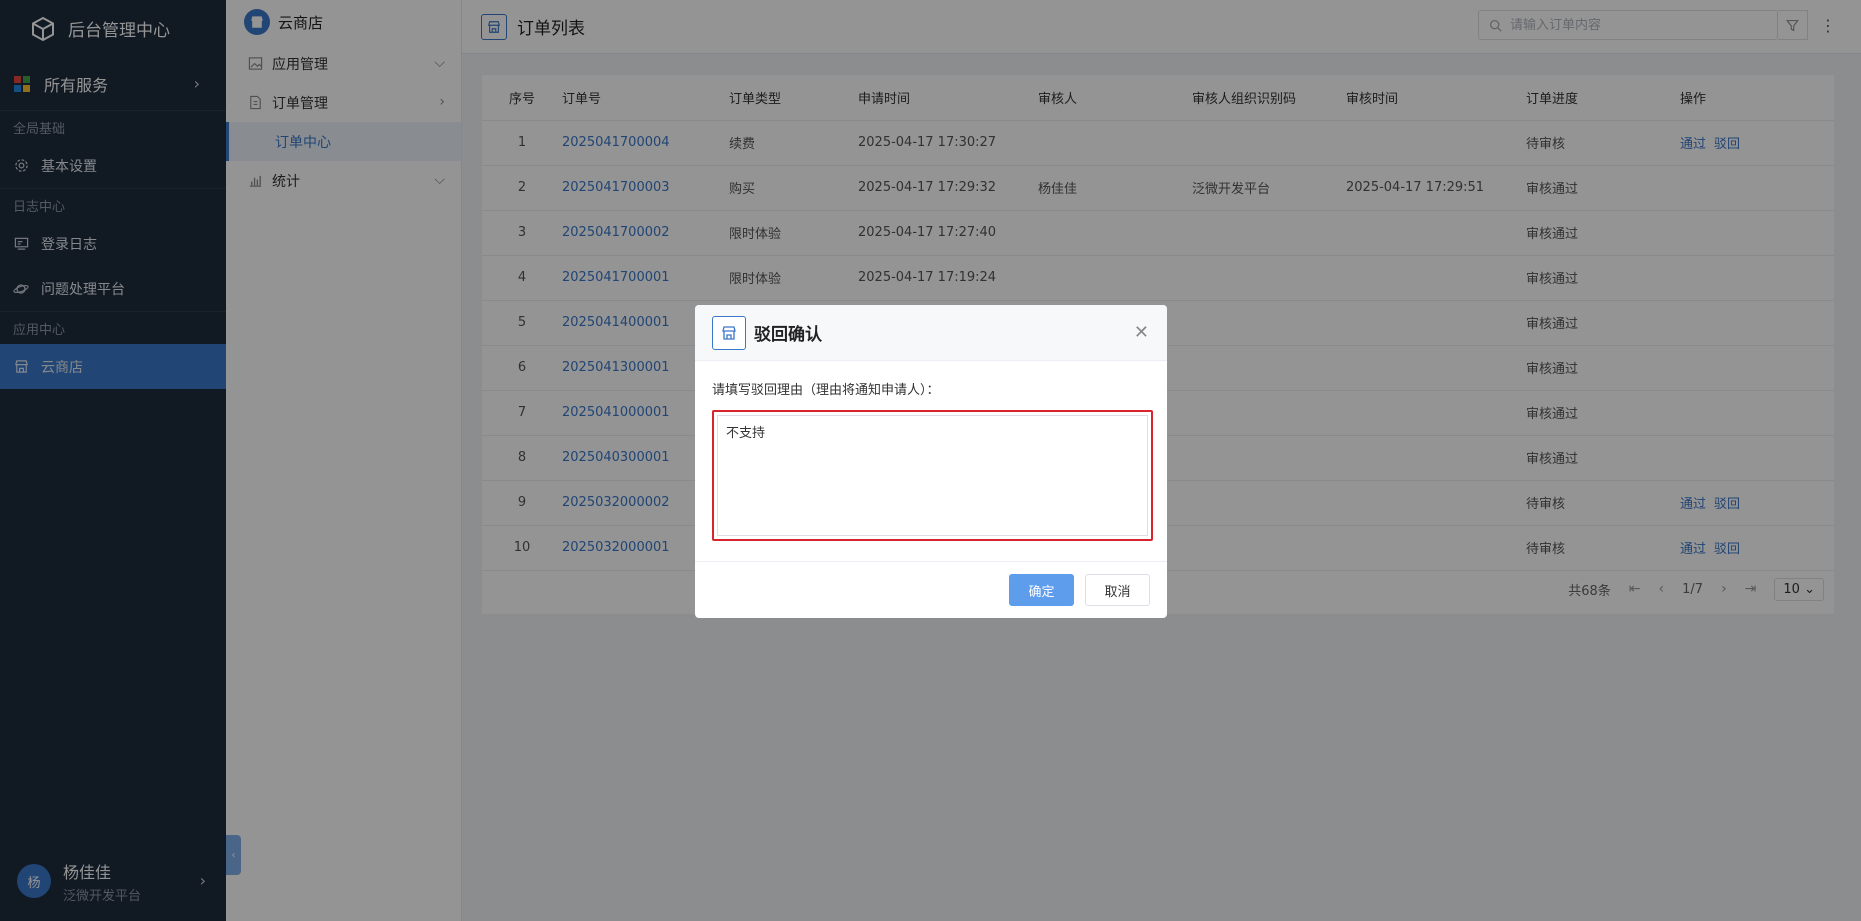 The height and width of the screenshot is (921, 1861). I want to click on reject-reason-input, so click(932, 475).